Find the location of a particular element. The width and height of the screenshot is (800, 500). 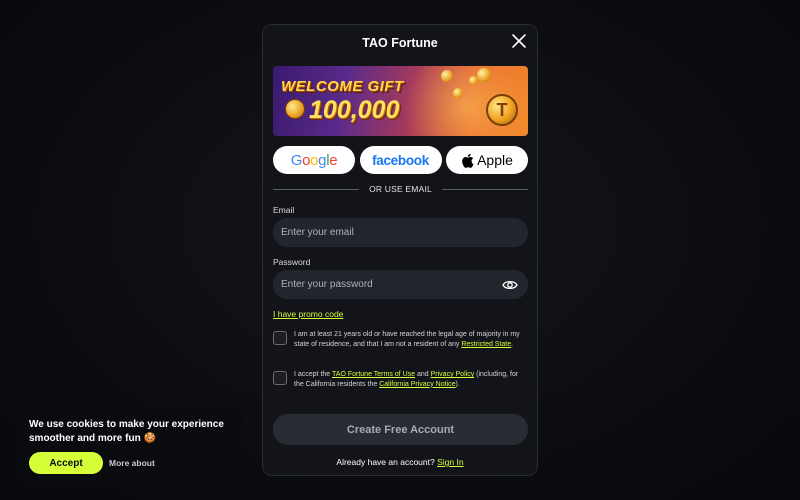

divider-text: OR USE EMAIL is located at coordinates (400, 189).